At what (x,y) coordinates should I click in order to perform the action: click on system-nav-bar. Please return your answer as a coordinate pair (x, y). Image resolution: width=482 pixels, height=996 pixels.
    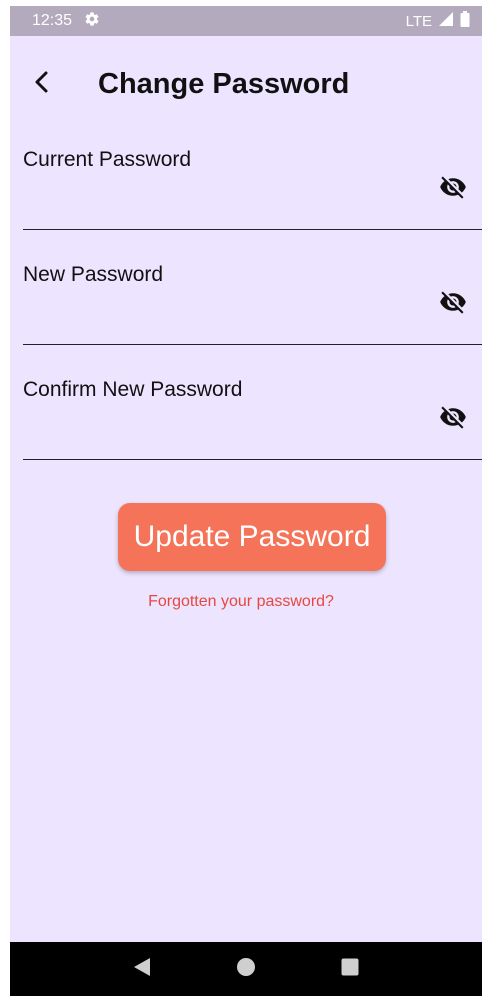
    Looking at the image, I should click on (246, 969).